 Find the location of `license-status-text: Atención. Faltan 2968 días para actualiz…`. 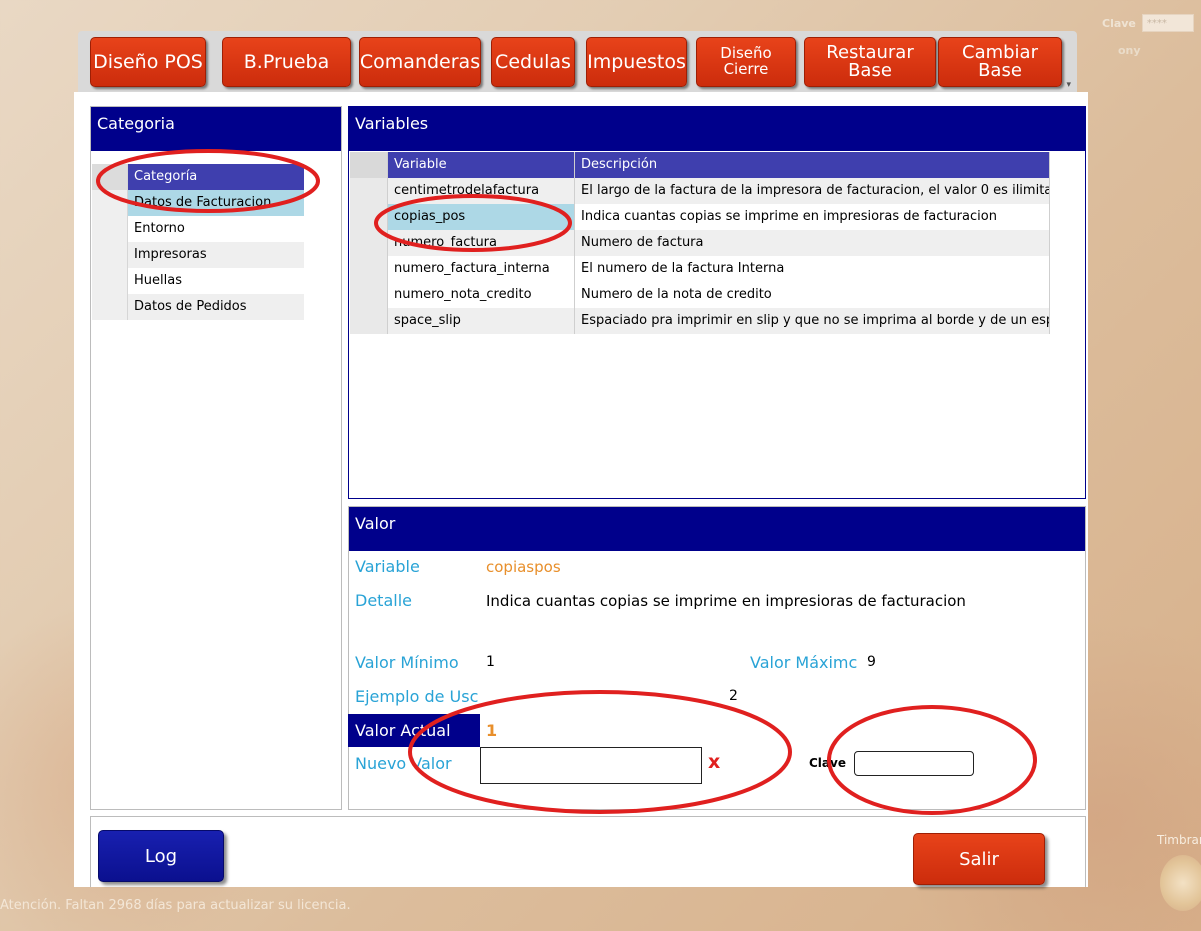

license-status-text: Atención. Faltan 2968 días para actualiz… is located at coordinates (175, 905).